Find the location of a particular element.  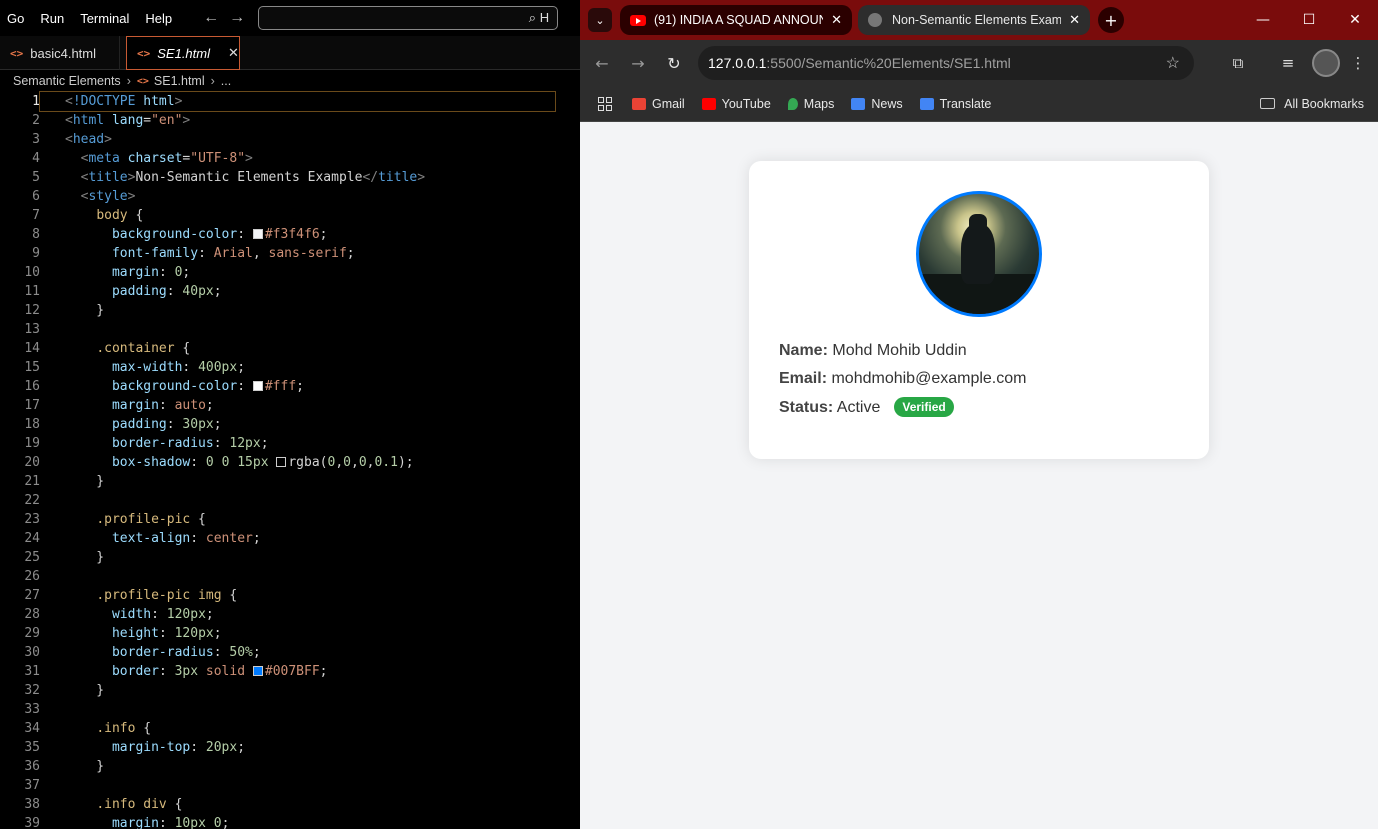

search-icon: ⌕ H is located at coordinates (539, 17).